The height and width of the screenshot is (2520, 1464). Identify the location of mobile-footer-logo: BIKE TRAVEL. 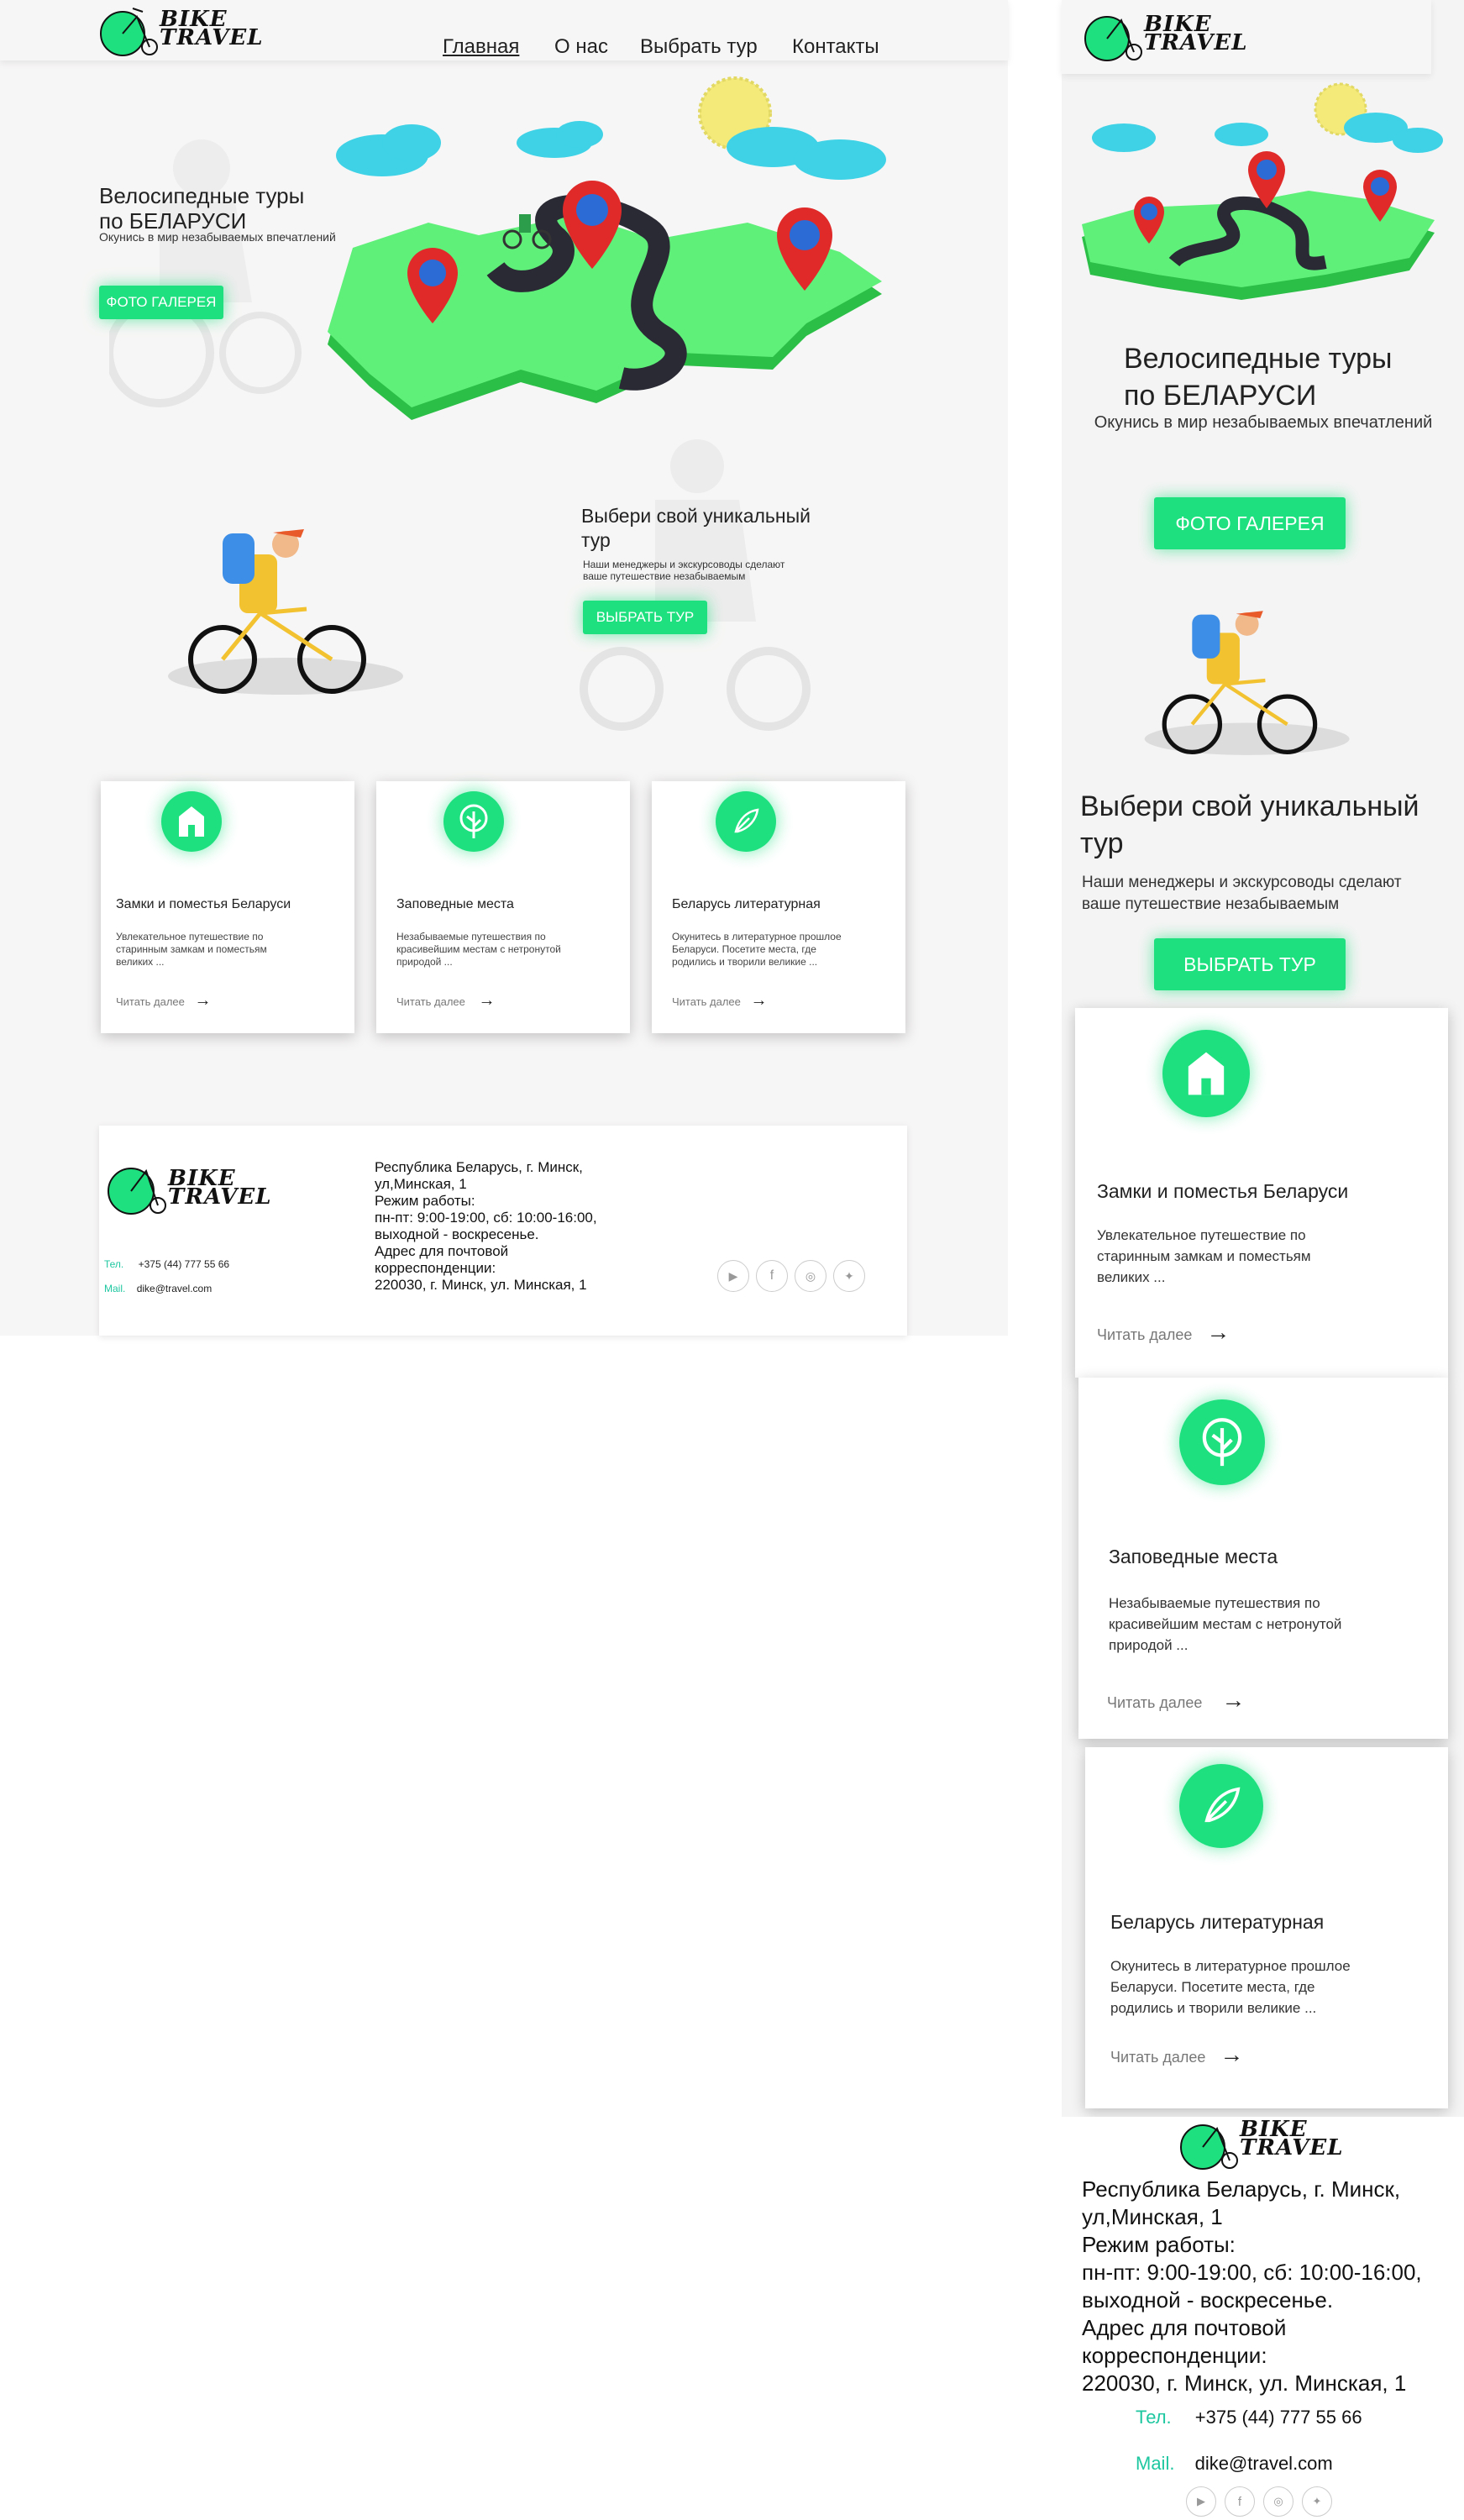
(1263, 2146).